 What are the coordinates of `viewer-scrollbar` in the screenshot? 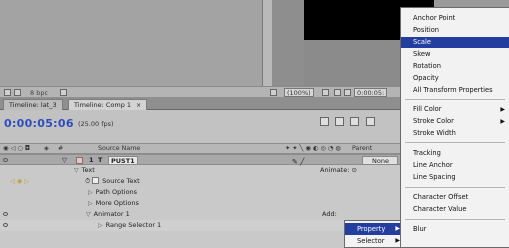 It's located at (267, 44).